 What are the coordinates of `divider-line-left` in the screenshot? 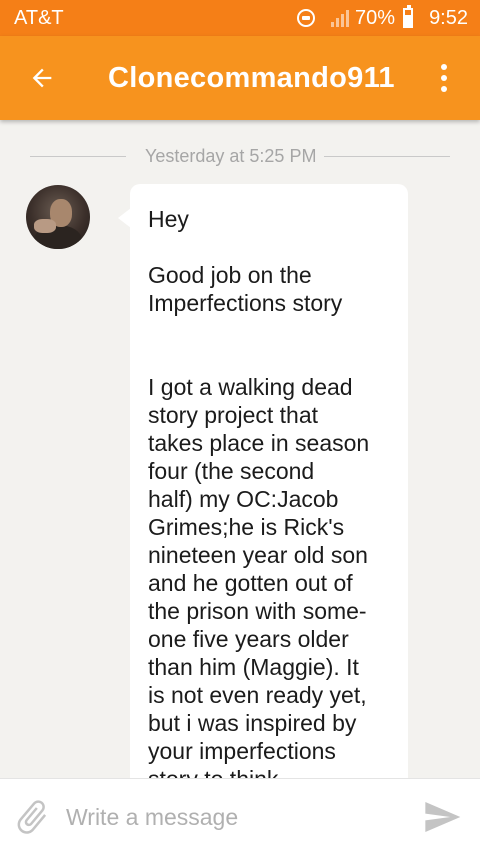 It's located at (78, 156).